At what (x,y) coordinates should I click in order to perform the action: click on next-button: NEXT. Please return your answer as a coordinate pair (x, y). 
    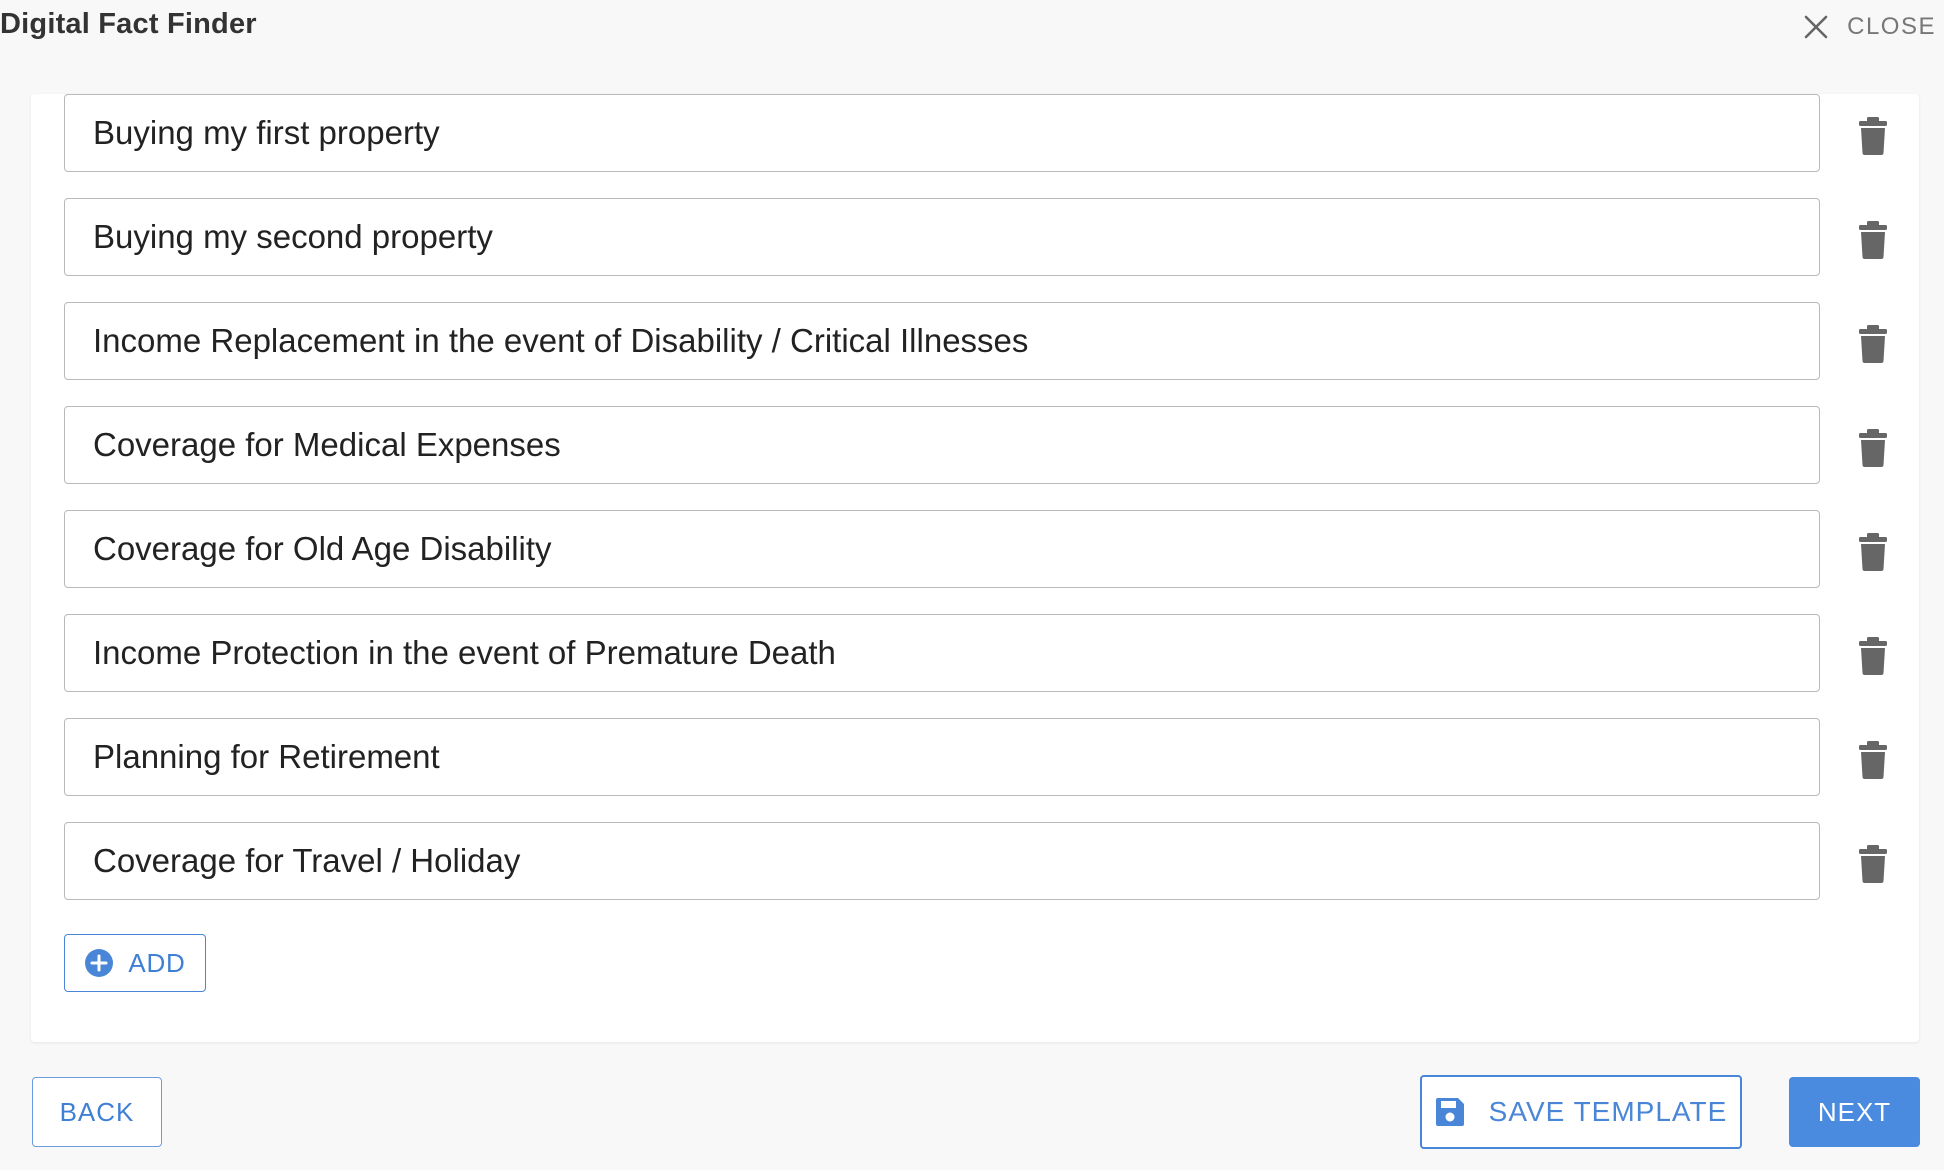
    Looking at the image, I should click on (1854, 1112).